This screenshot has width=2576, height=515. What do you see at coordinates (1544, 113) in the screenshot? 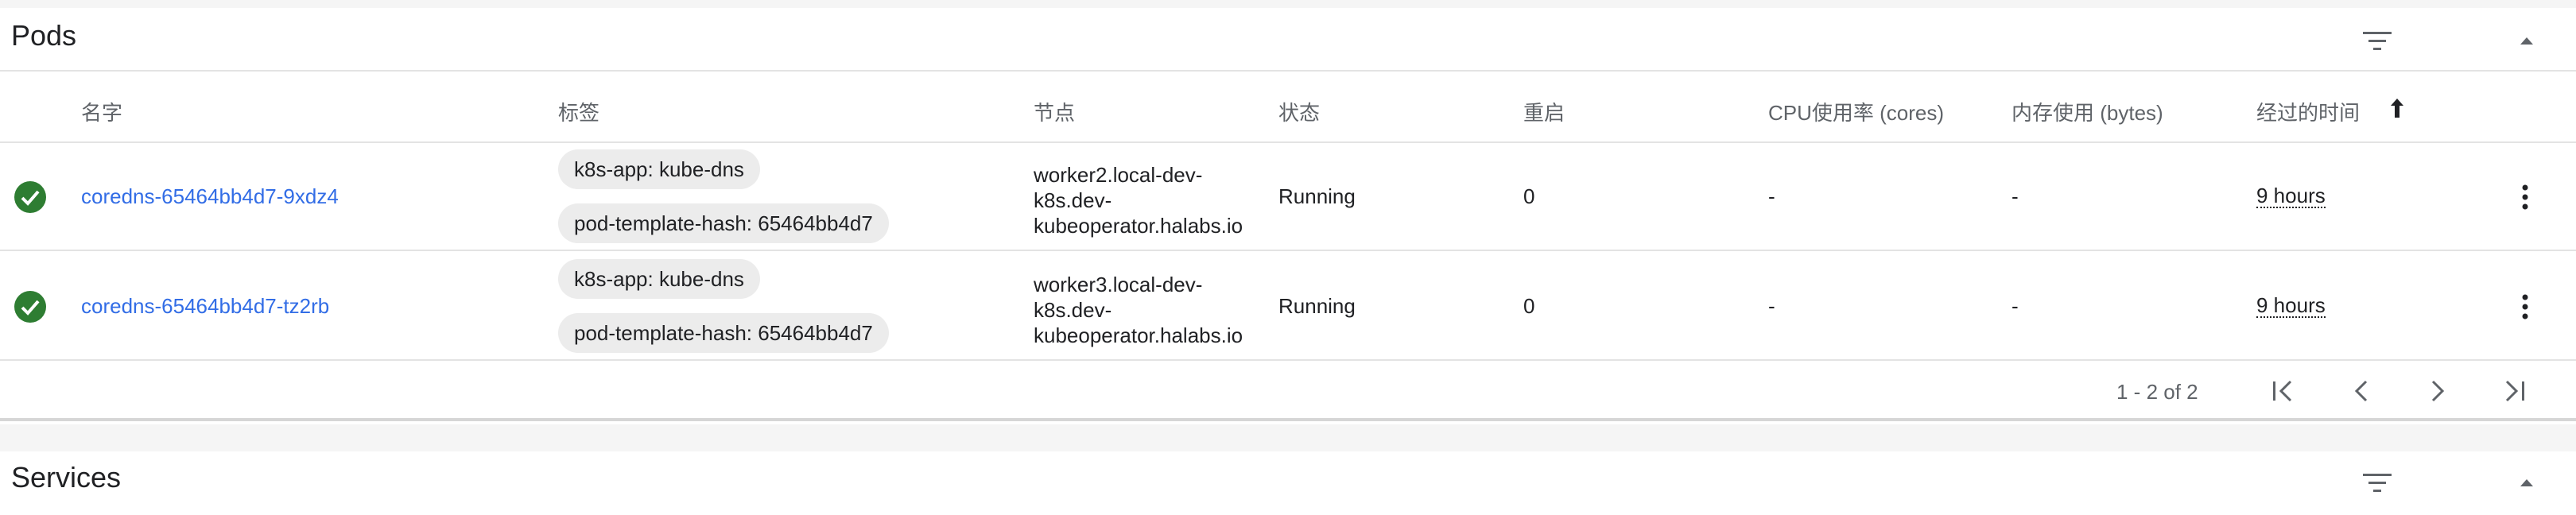
I see `column-header-restarts: 重启` at bounding box center [1544, 113].